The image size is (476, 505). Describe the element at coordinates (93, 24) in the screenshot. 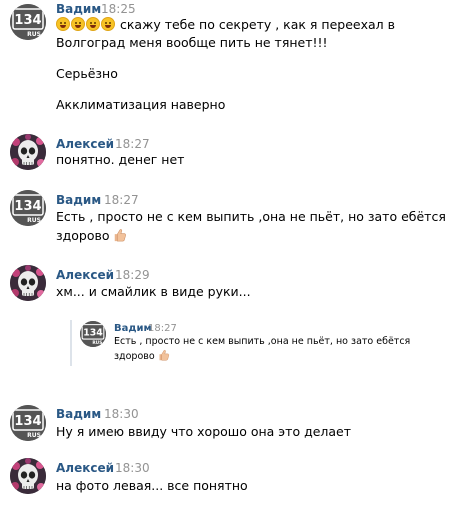

I see `grinning-emoji-icon` at that location.